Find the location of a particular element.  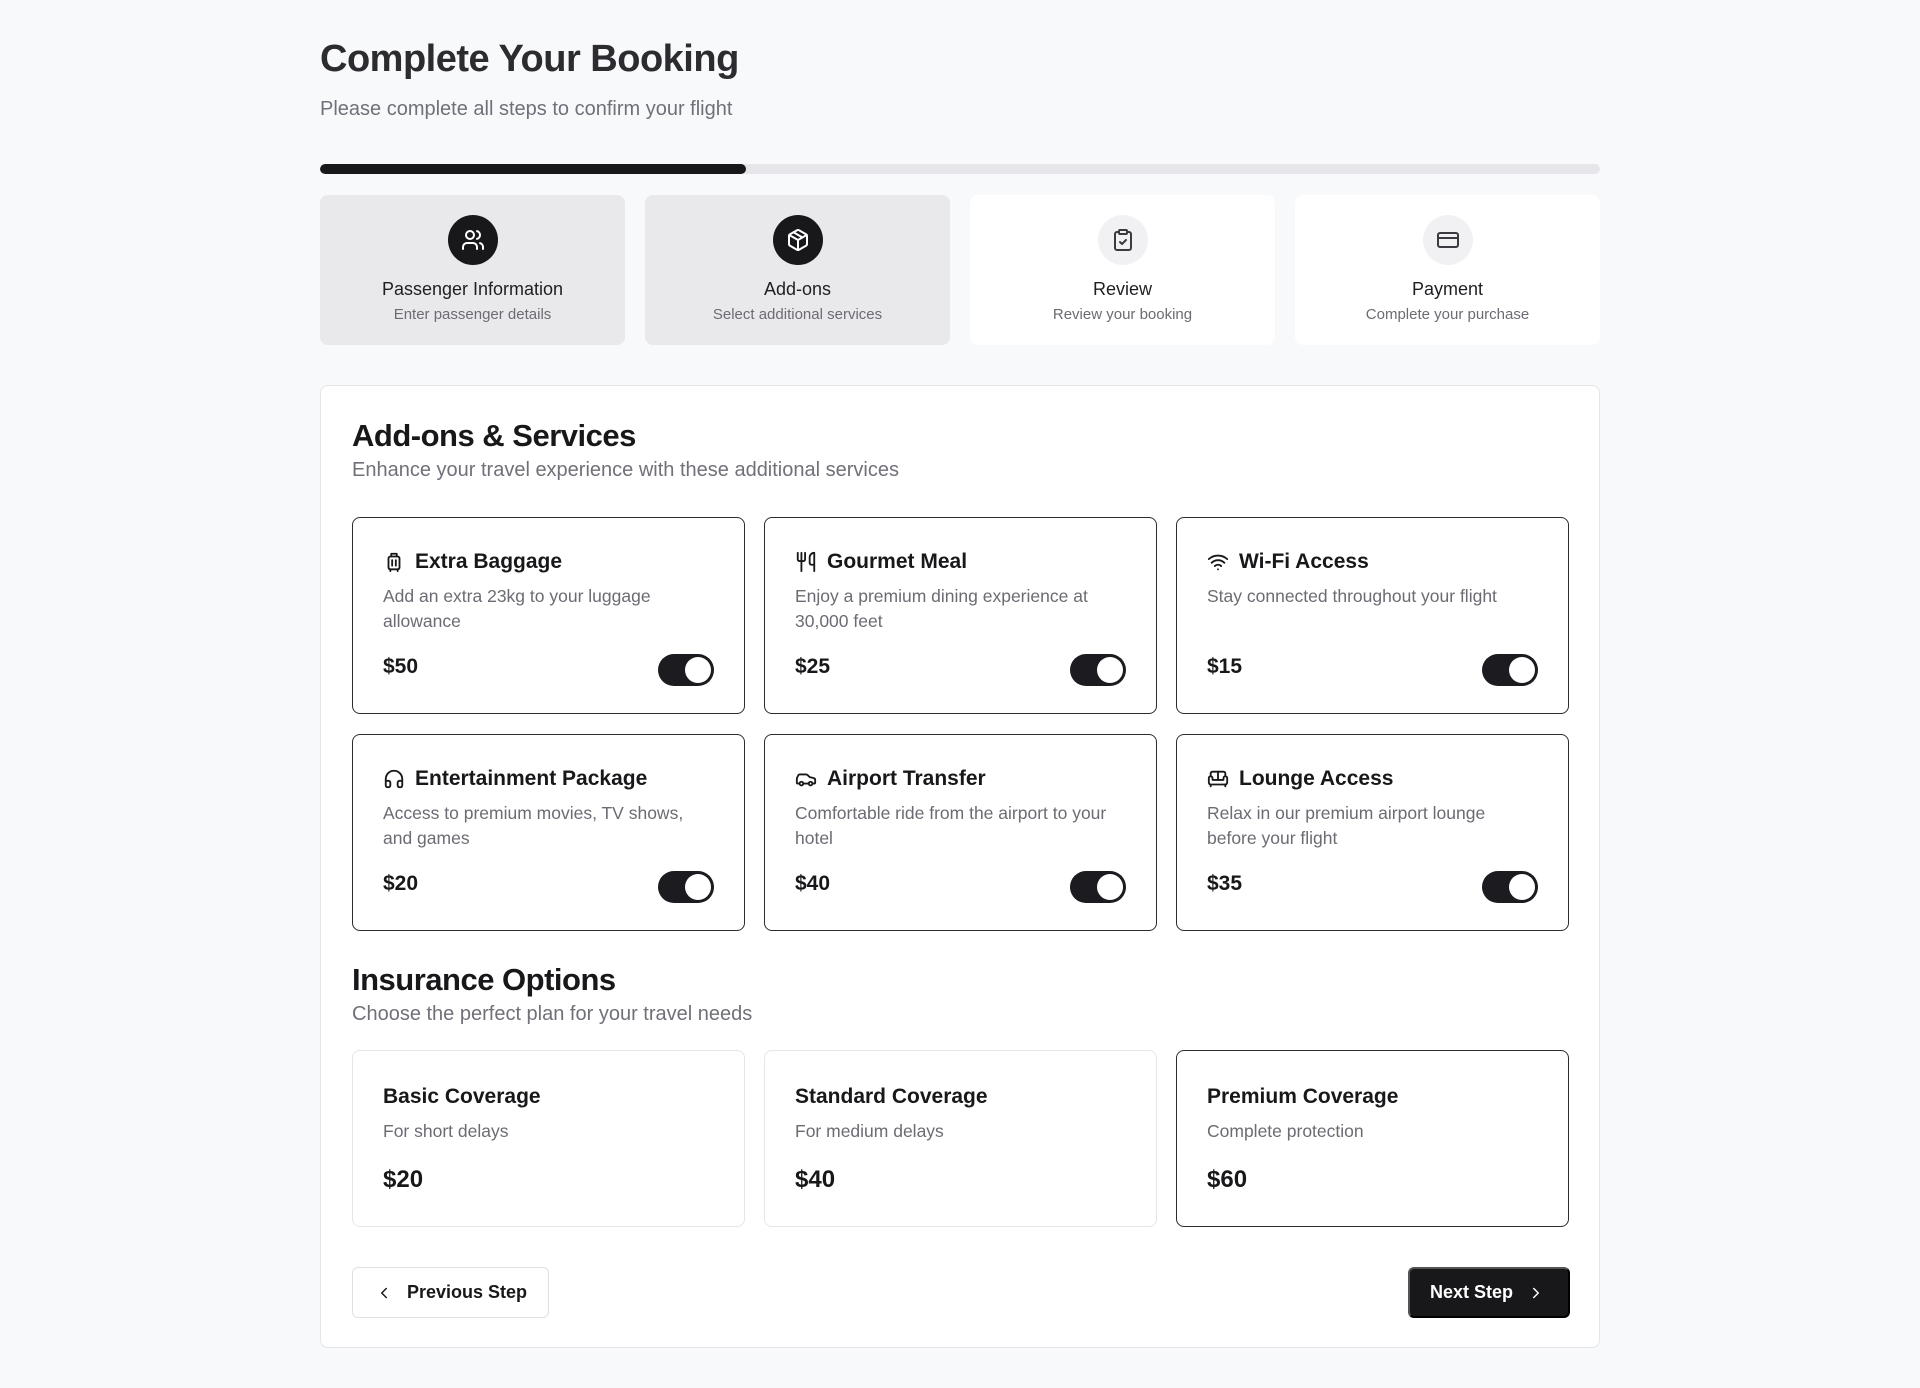

insurance-description: For medium delays is located at coordinates (869, 1131).